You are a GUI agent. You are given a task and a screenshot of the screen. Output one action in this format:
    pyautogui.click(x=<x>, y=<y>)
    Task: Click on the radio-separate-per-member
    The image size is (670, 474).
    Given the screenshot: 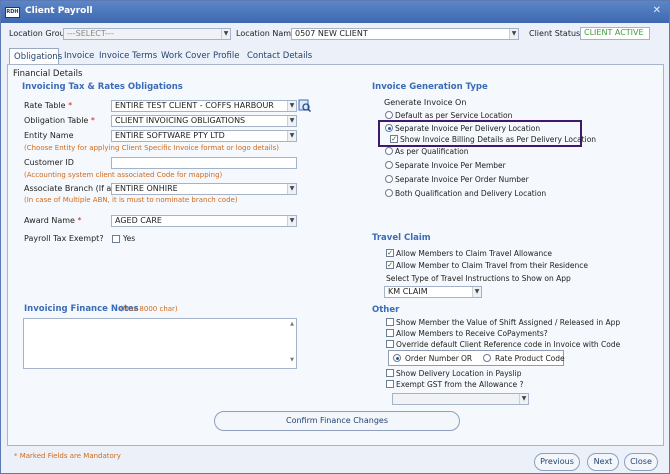 What is the action you would take?
    pyautogui.click(x=389, y=165)
    